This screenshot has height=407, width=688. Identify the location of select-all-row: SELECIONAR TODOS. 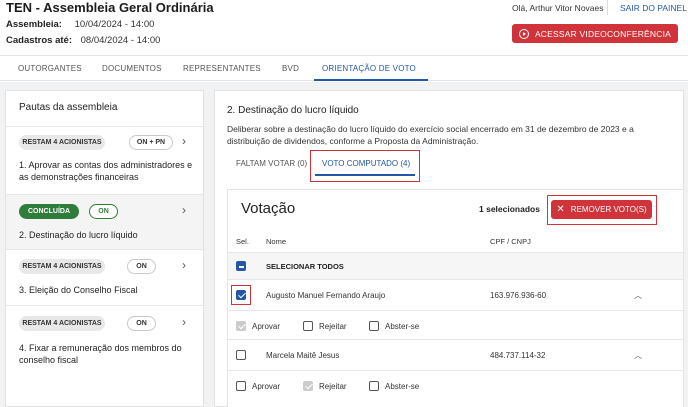
(455, 265).